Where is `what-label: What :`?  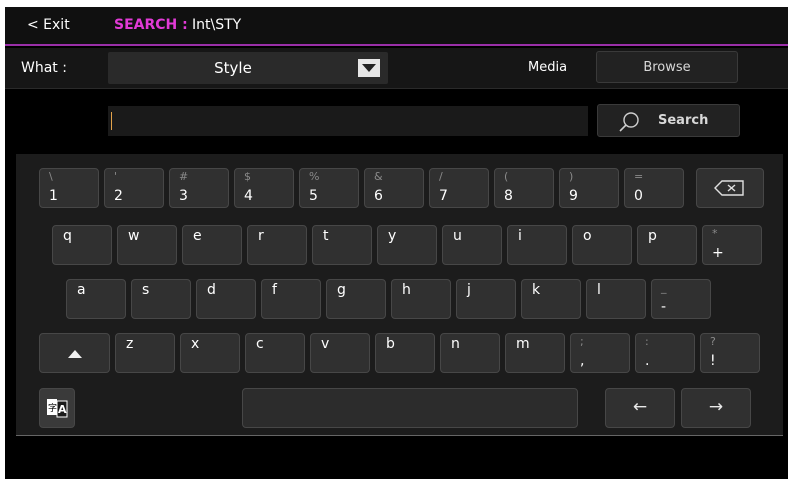 what-label: What : is located at coordinates (44, 68).